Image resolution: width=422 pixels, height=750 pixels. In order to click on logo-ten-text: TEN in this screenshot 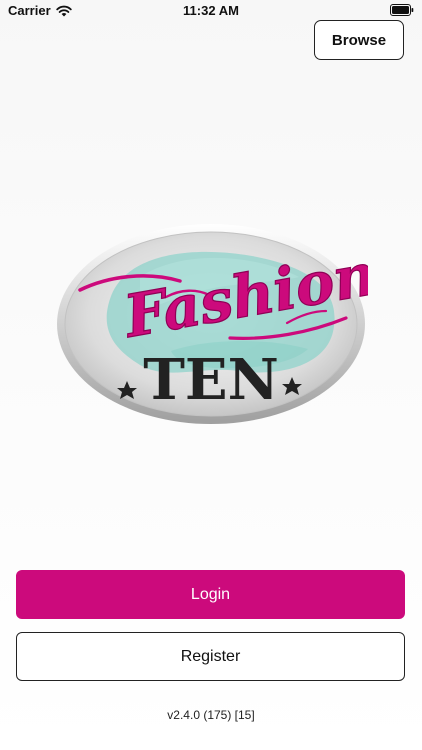, I will do `click(211, 380)`.